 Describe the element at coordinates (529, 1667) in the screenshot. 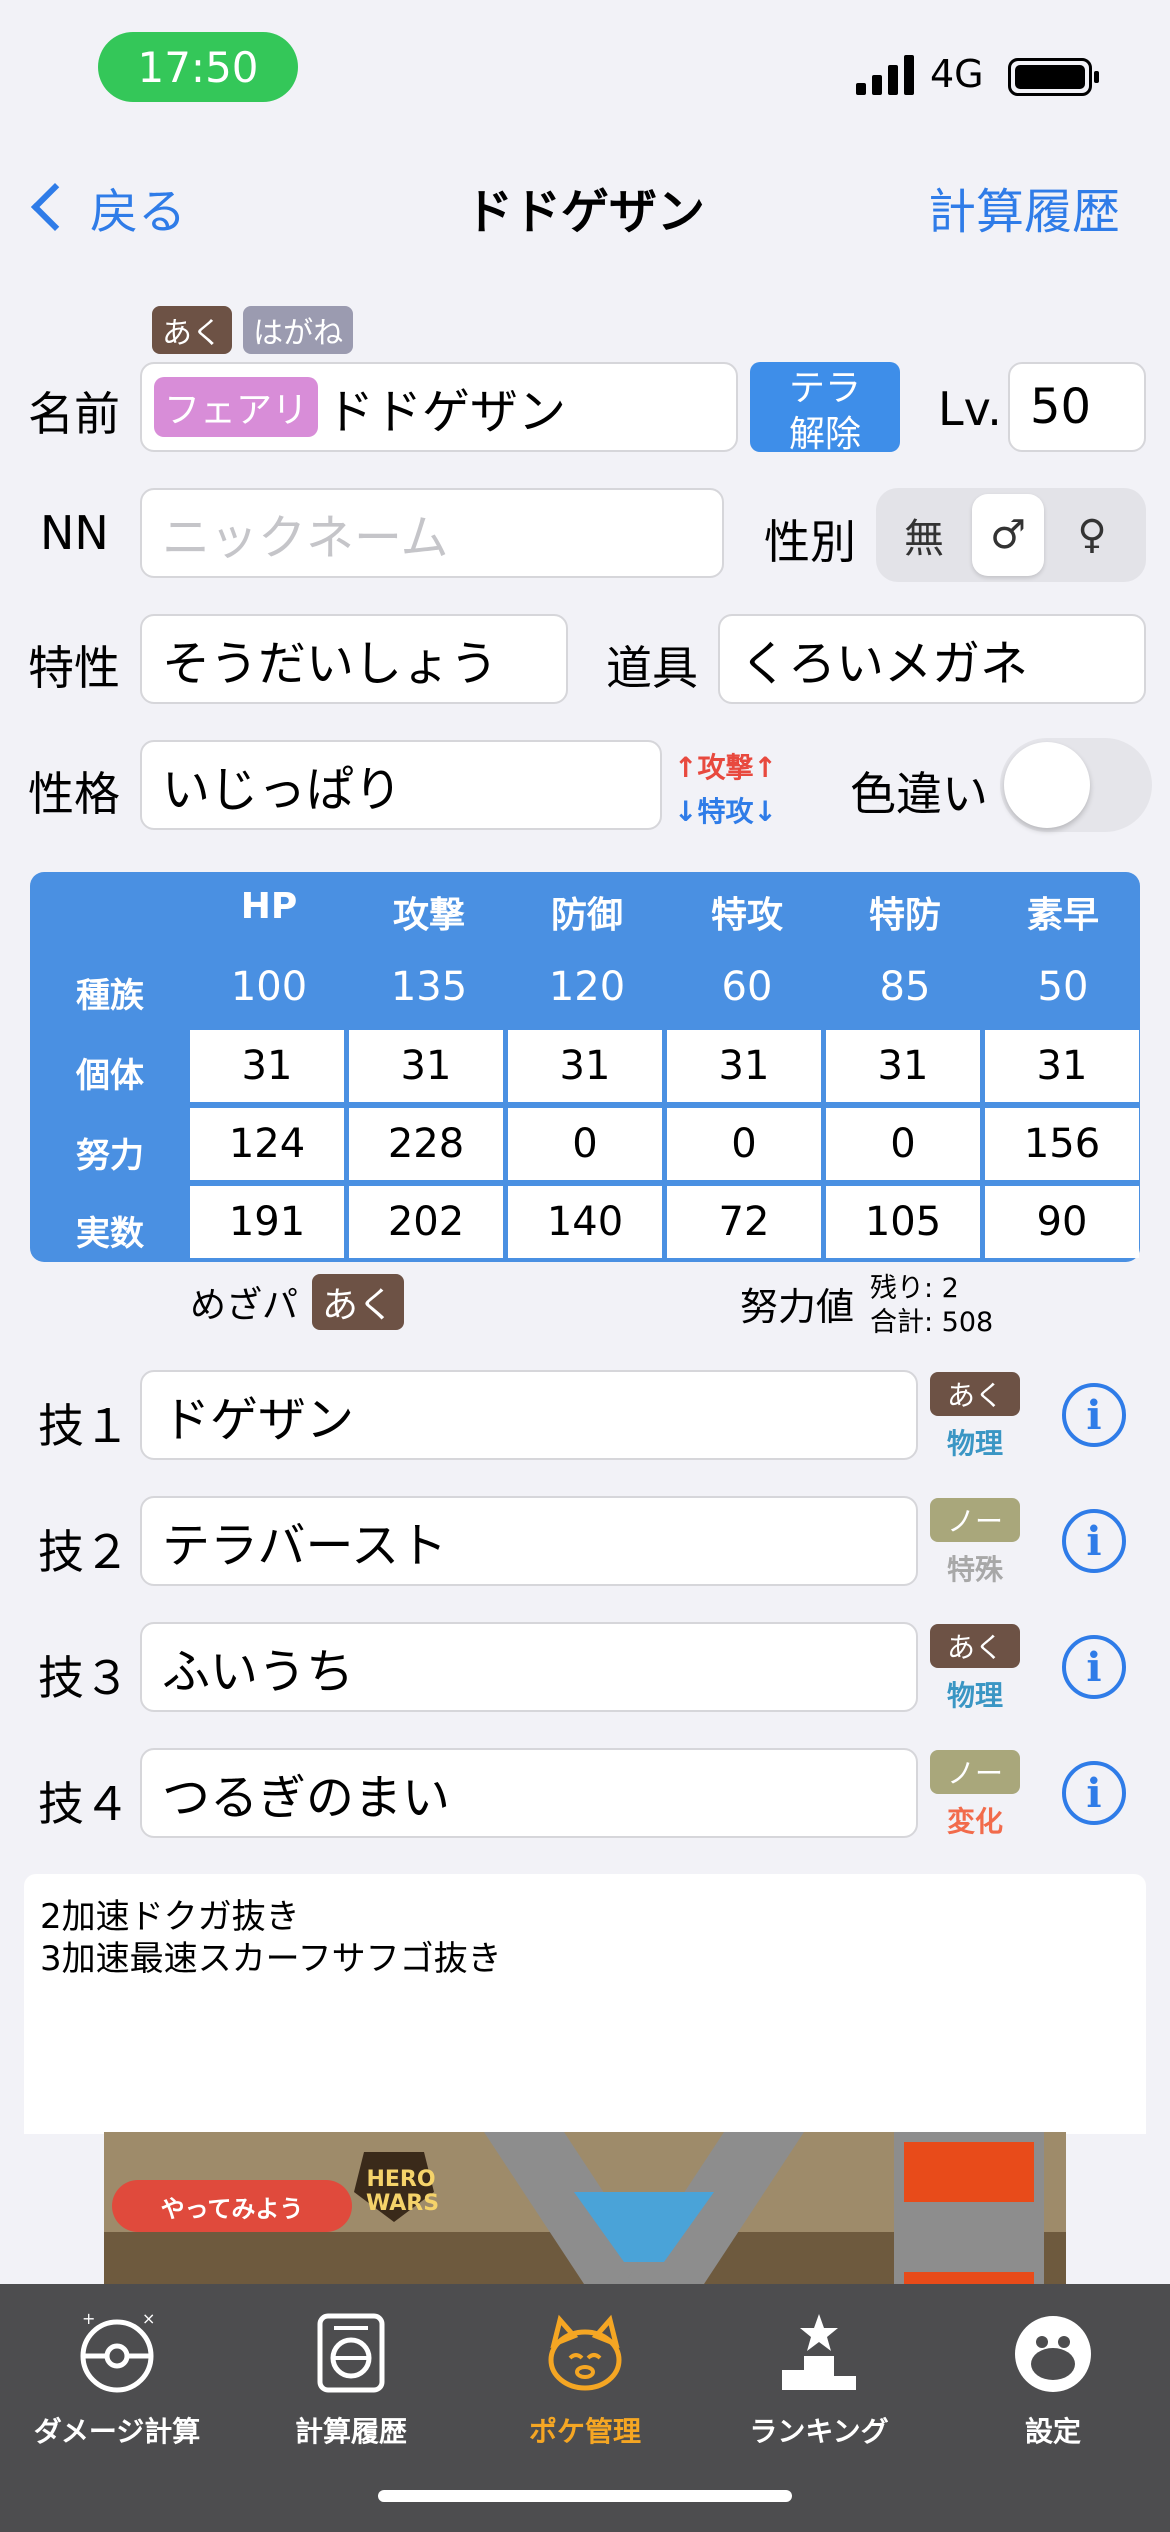

I see `move-3-field: ふいうち` at that location.